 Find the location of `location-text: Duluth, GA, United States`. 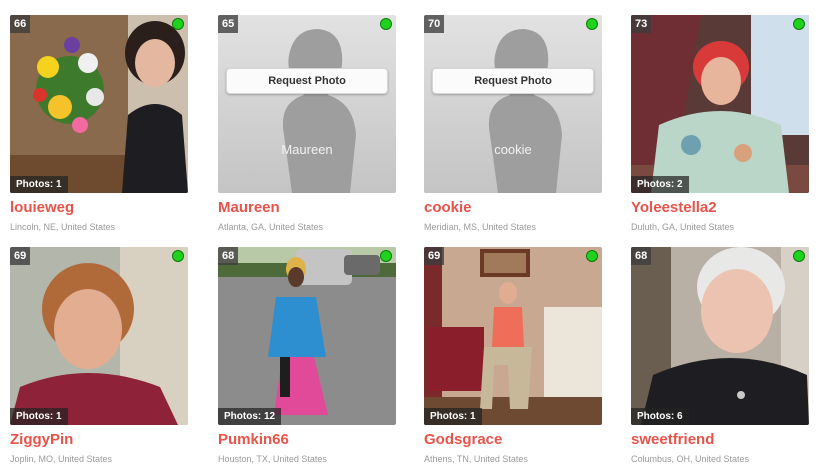

location-text: Duluth, GA, United States is located at coordinates (683, 227).